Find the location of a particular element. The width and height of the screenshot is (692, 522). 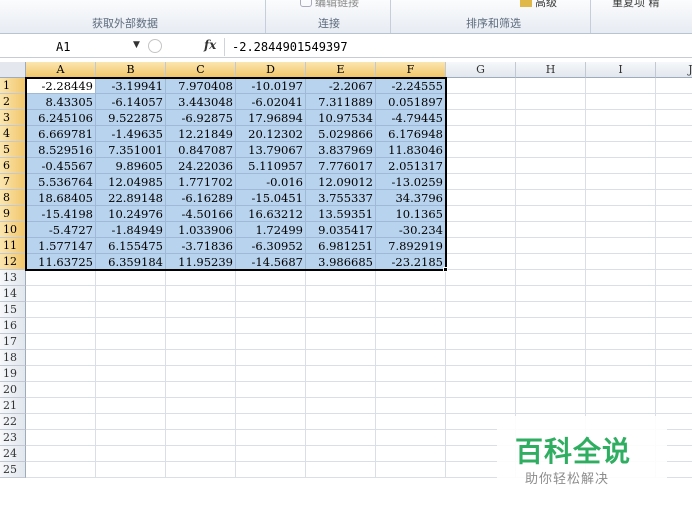

cancel-icon is located at coordinates (155, 46).